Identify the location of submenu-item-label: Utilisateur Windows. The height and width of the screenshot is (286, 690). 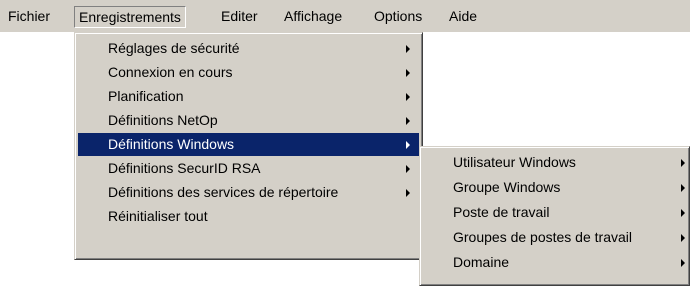
(514, 162).